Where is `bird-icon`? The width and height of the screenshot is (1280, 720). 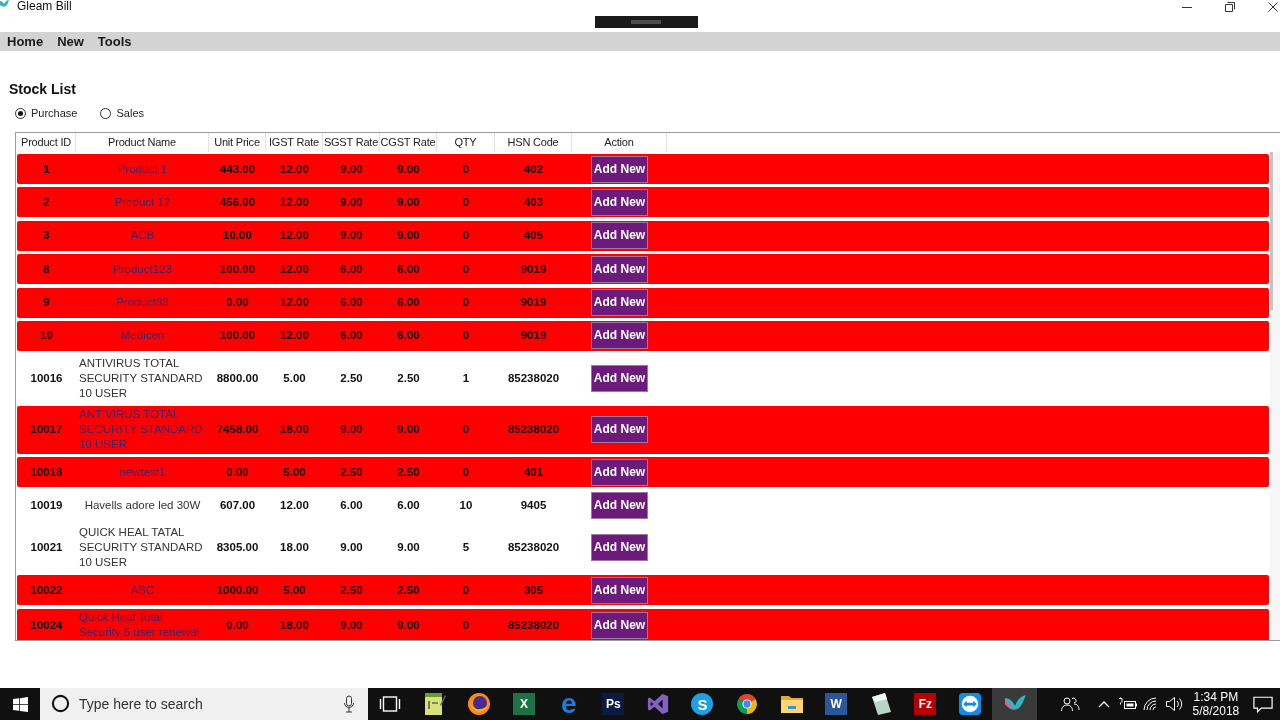 bird-icon is located at coordinates (4, 4).